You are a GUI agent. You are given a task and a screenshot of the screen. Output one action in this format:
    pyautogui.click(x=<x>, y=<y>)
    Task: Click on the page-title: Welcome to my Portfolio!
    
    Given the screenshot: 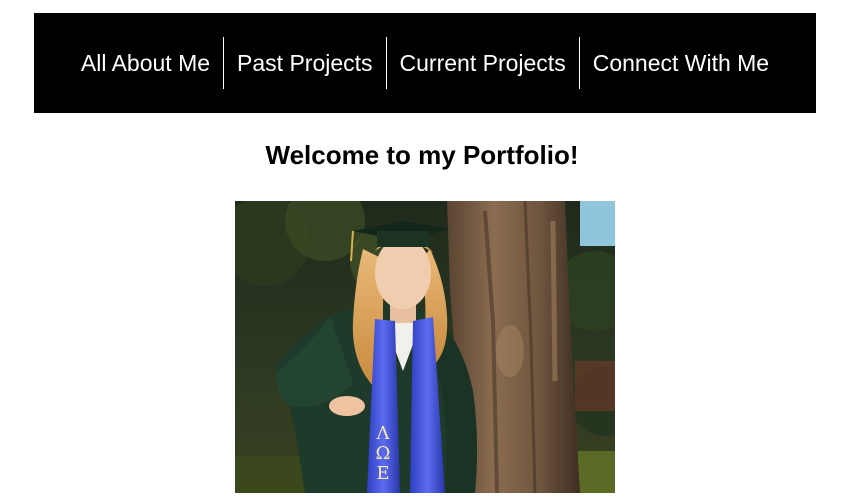 What is the action you would take?
    pyautogui.click(x=422, y=155)
    